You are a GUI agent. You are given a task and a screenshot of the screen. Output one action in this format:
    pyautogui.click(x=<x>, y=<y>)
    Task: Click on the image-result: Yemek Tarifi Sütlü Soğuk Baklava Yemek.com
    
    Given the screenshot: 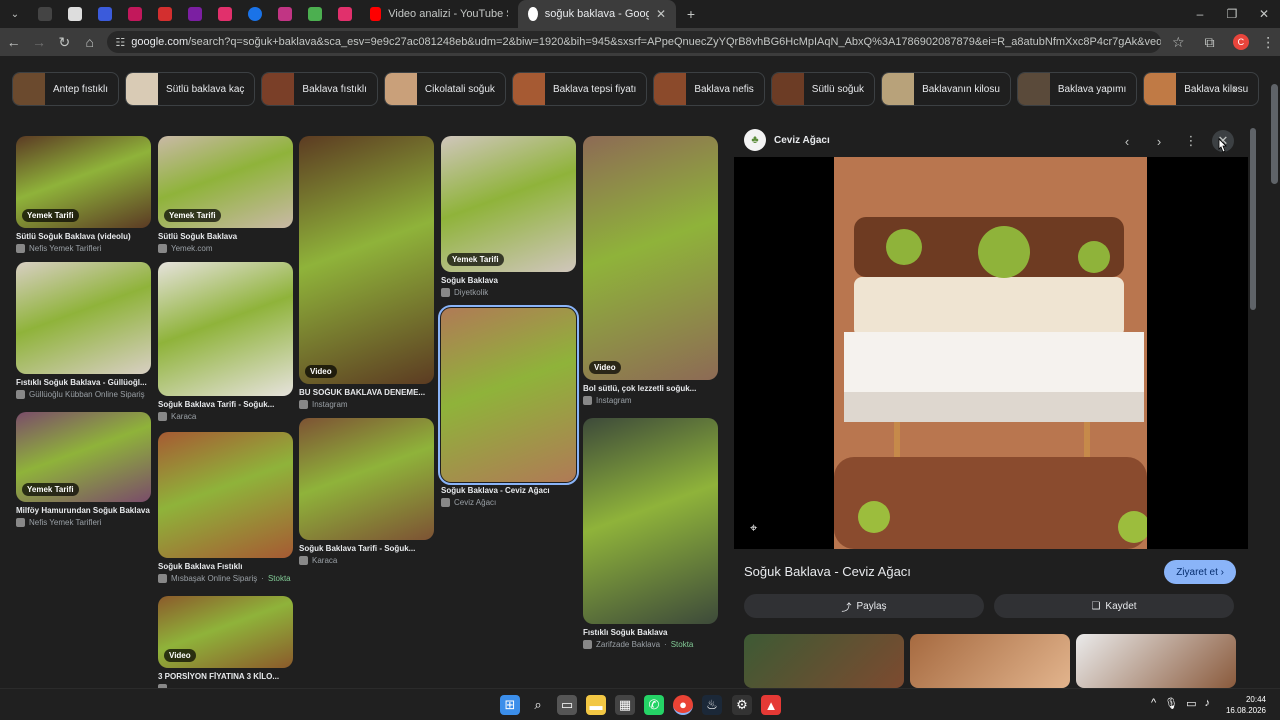 What is the action you would take?
    pyautogui.click(x=225, y=194)
    